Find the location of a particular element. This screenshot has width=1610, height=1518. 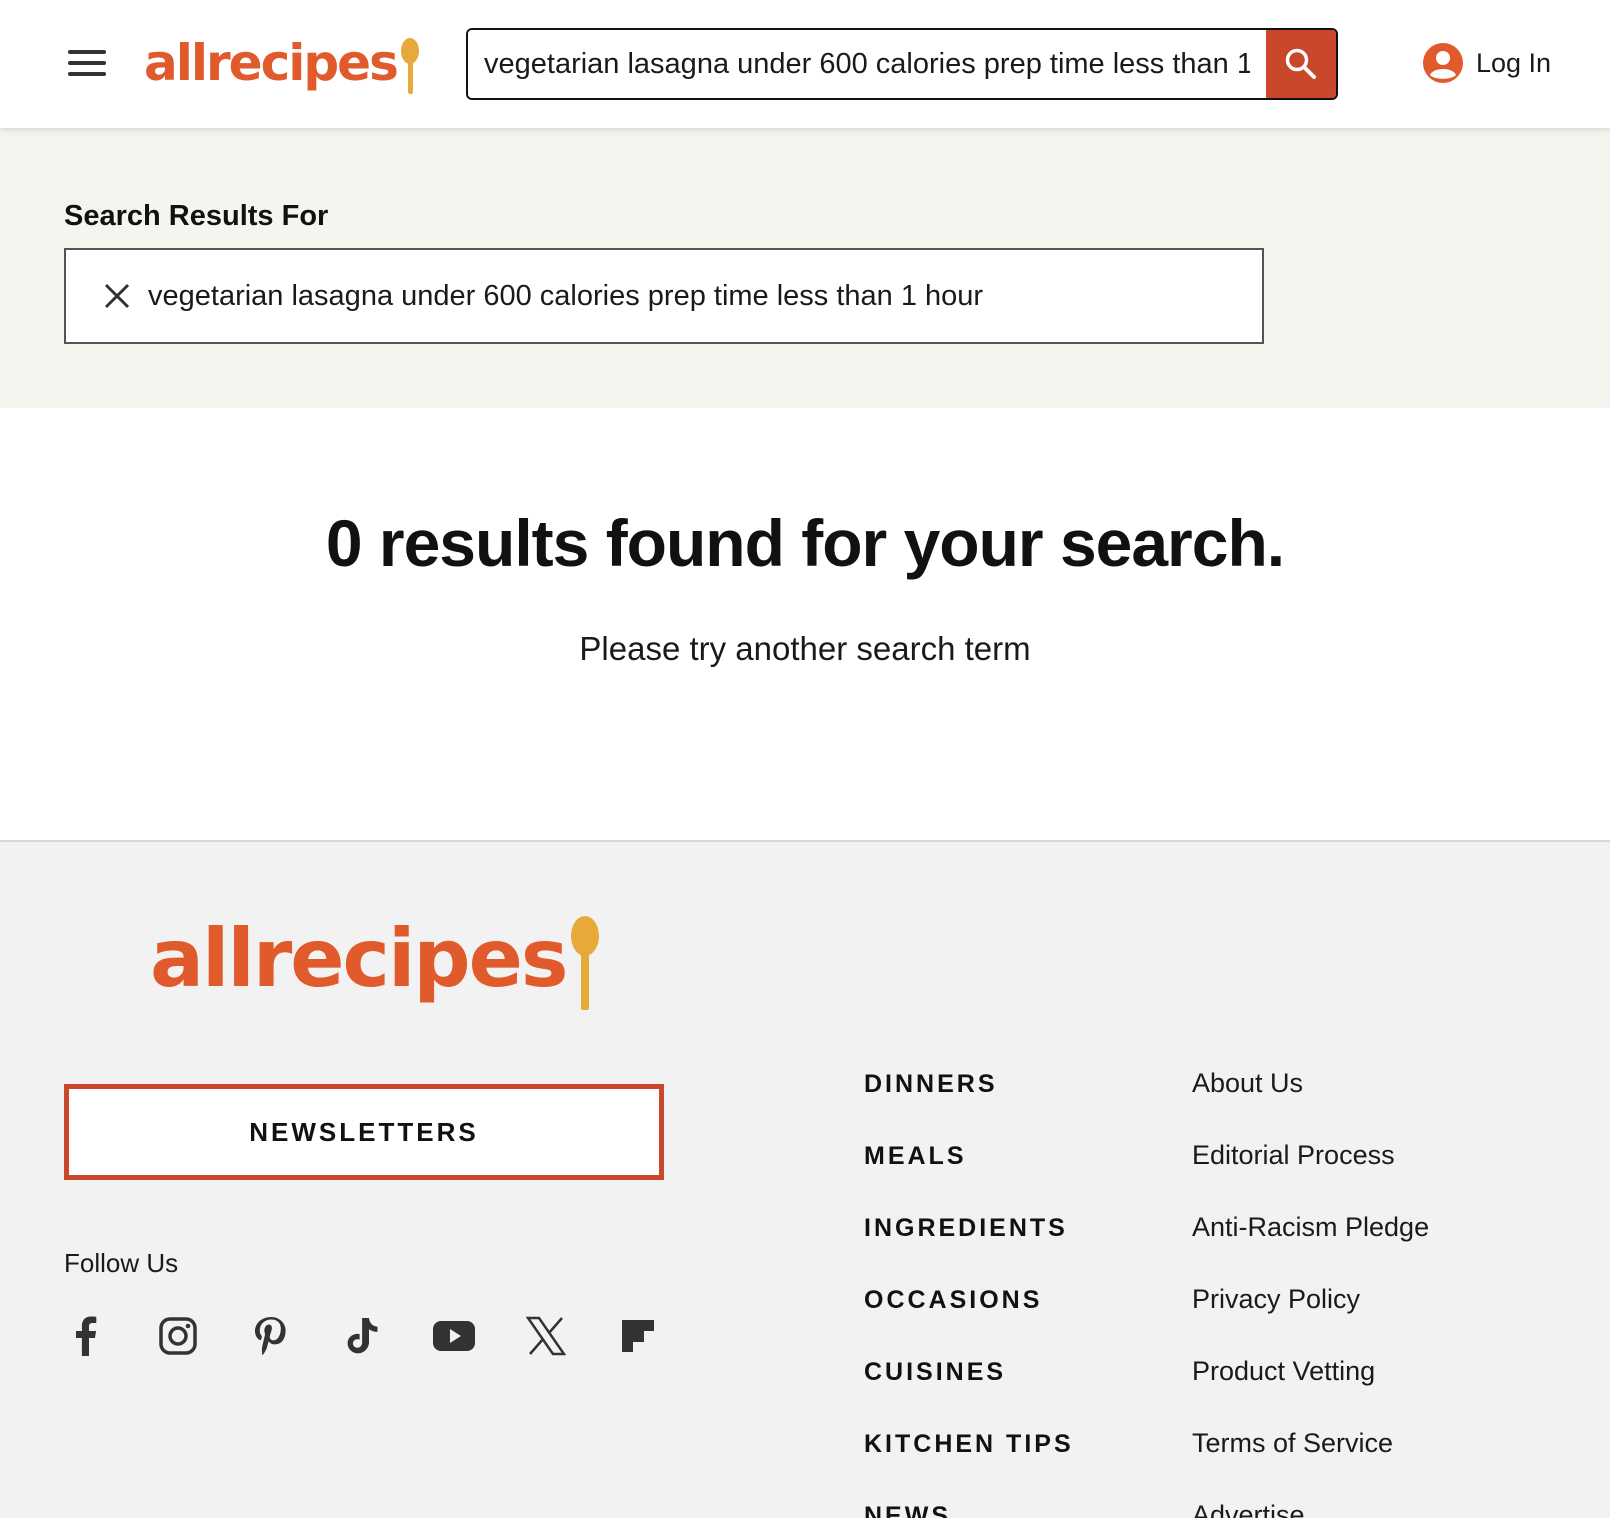

facebook-icon is located at coordinates (86, 1336).